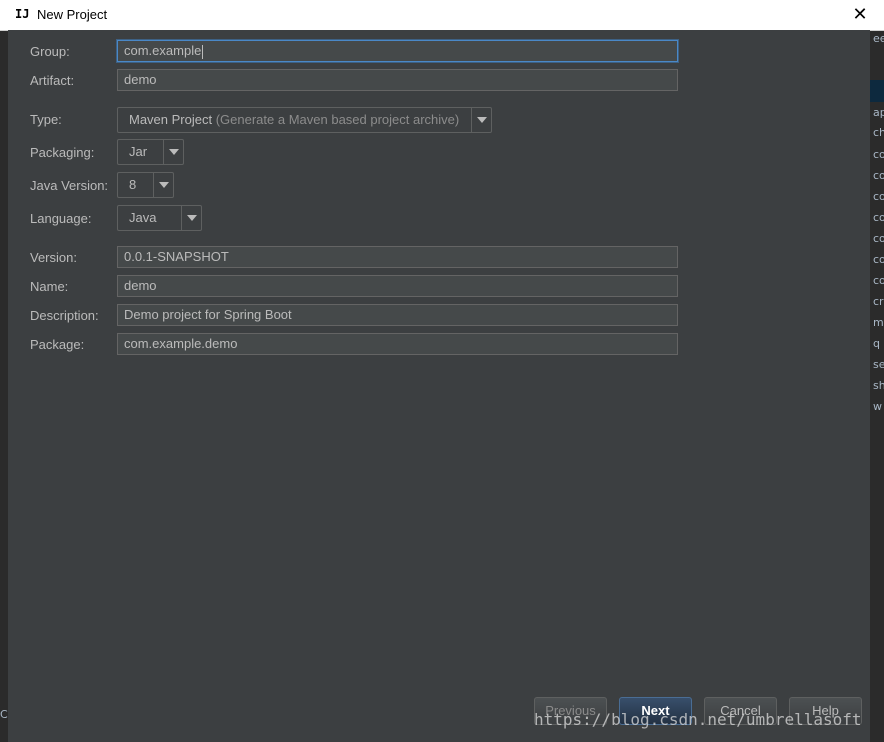 This screenshot has width=884, height=742. I want to click on background-fragment: ap, so click(878, 112).